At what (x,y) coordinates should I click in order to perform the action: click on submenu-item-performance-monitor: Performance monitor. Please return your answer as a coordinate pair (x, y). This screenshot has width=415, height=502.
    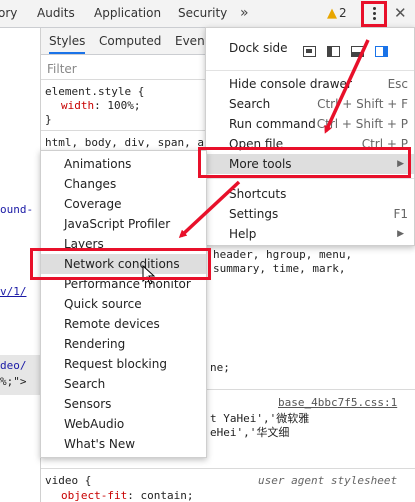
    Looking at the image, I should click on (123, 284).